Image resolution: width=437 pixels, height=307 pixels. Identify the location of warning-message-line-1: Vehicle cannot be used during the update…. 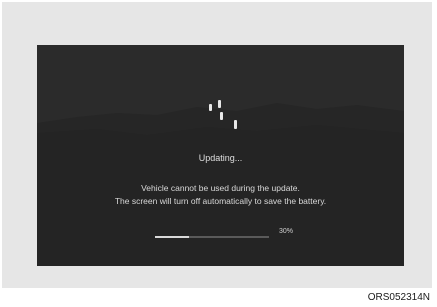
(220, 188).